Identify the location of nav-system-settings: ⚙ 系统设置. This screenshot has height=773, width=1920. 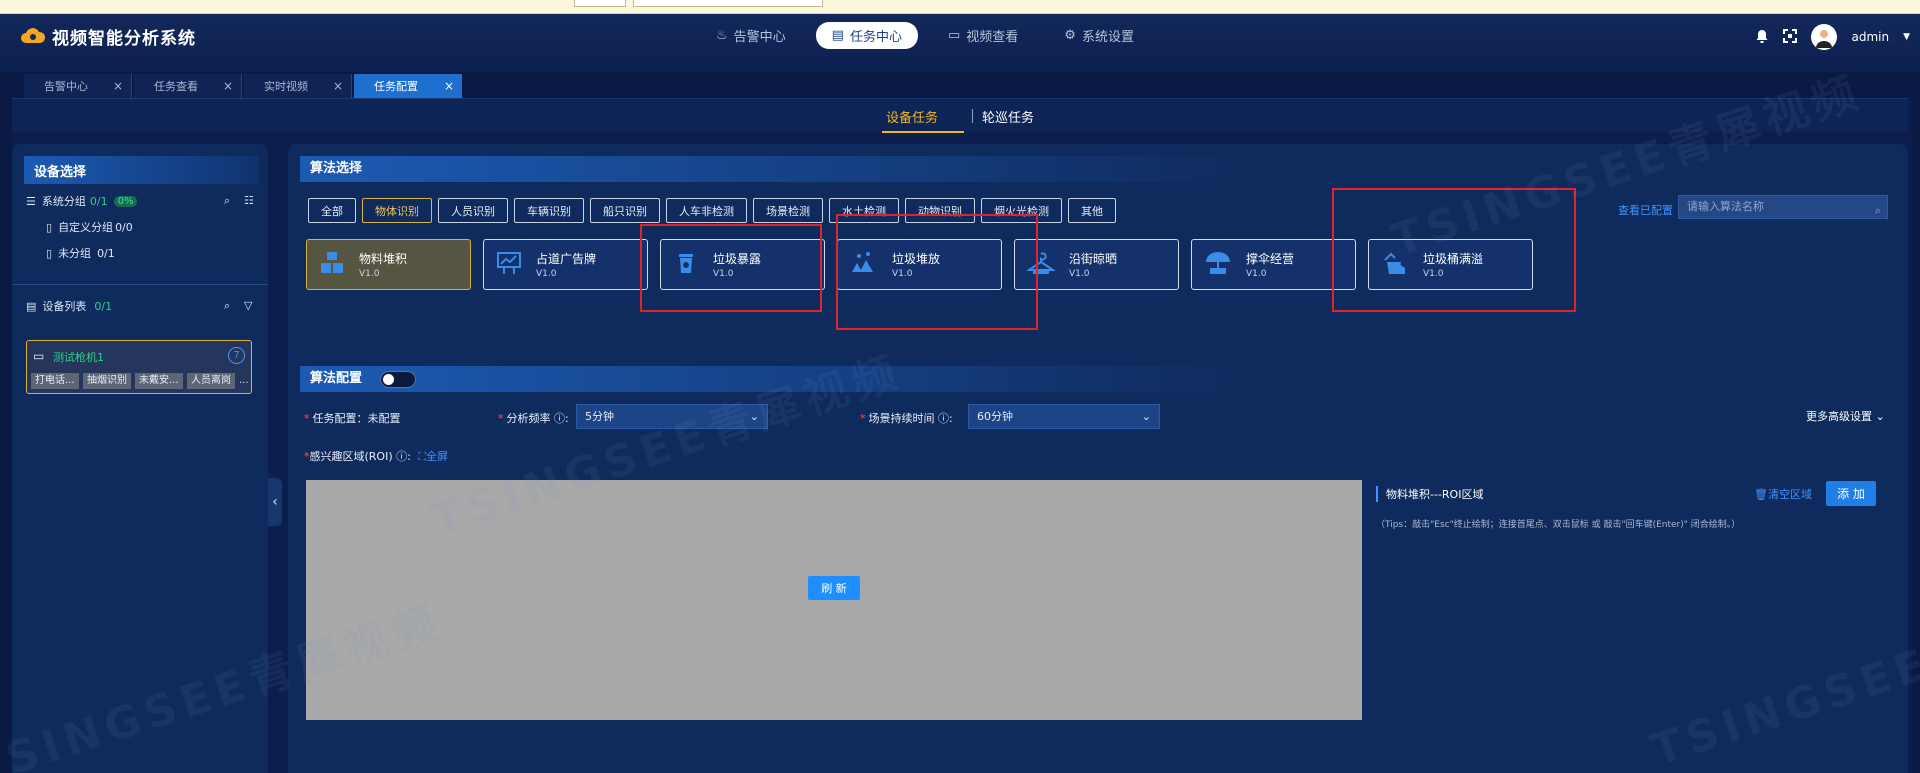
(1099, 35).